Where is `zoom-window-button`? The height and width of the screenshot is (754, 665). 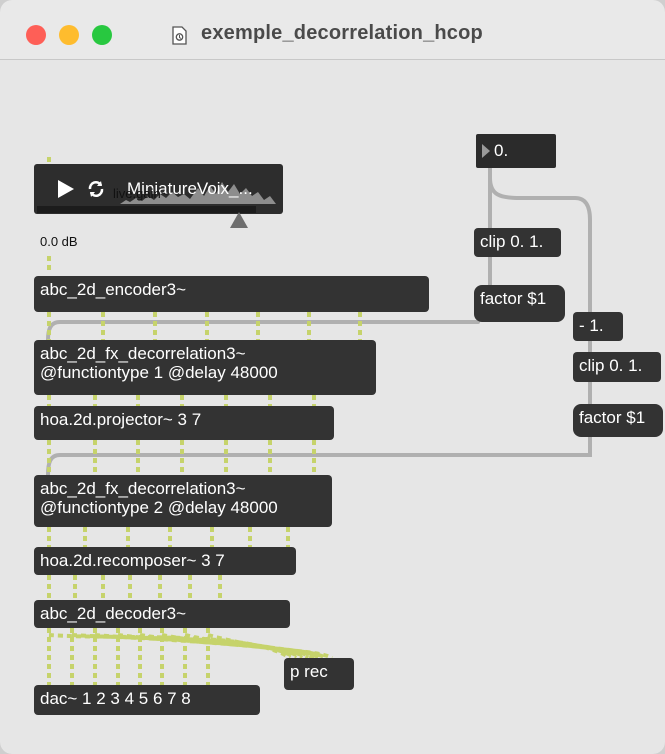 zoom-window-button is located at coordinates (102, 35).